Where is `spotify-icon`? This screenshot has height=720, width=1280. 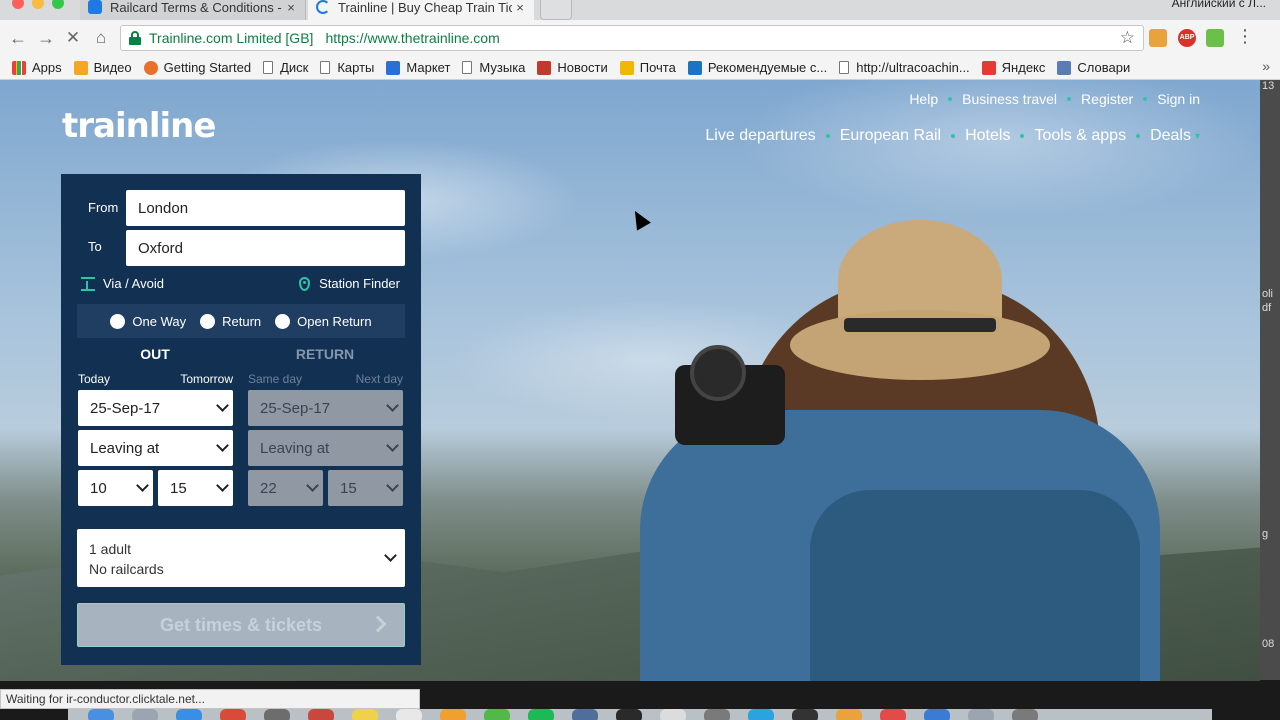
spotify-icon is located at coordinates (541, 714).